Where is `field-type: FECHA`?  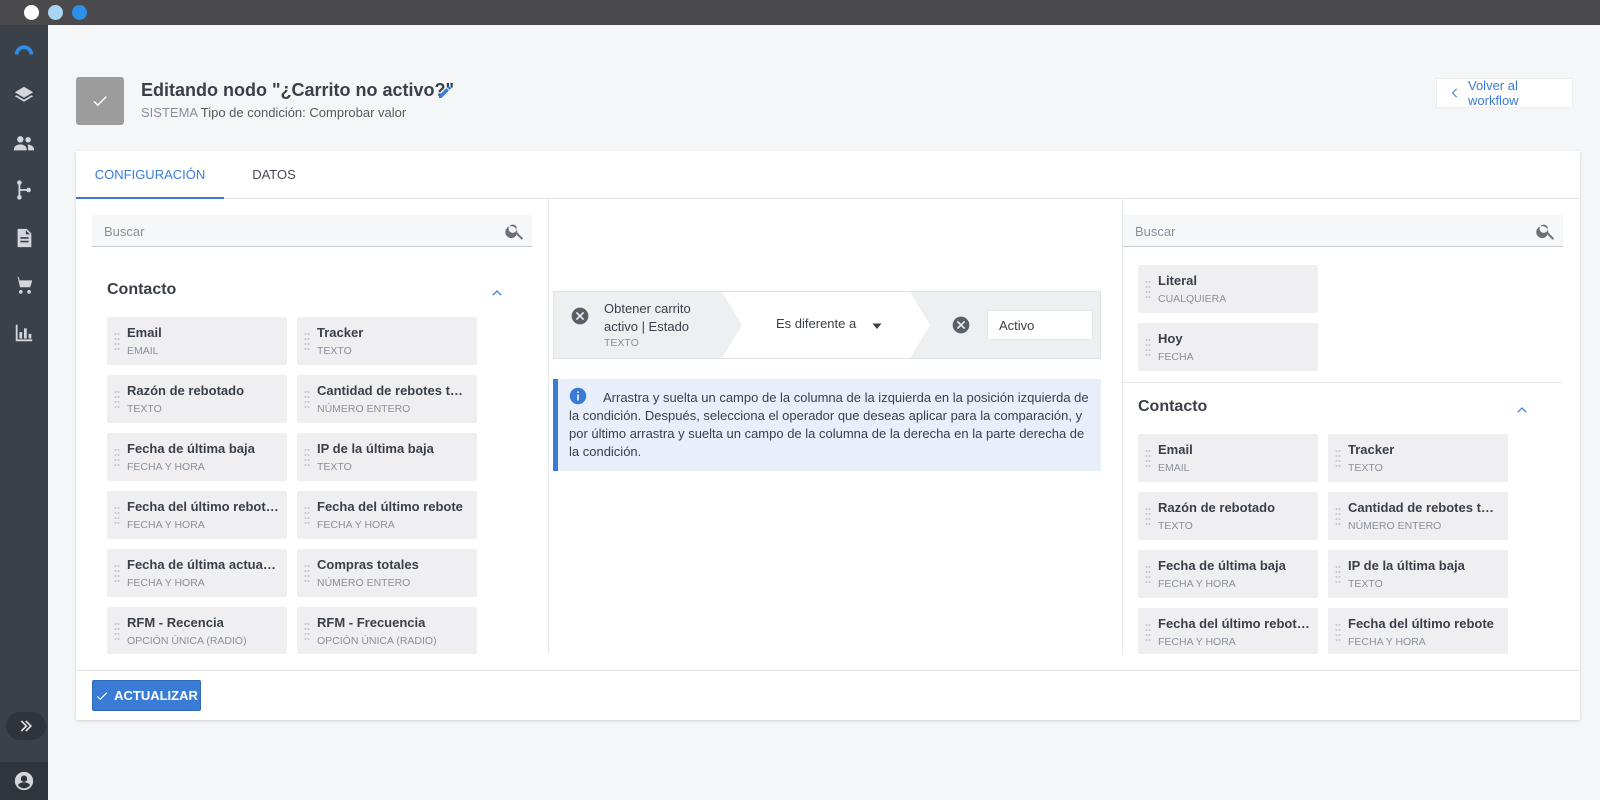 field-type: FECHA is located at coordinates (1176, 357).